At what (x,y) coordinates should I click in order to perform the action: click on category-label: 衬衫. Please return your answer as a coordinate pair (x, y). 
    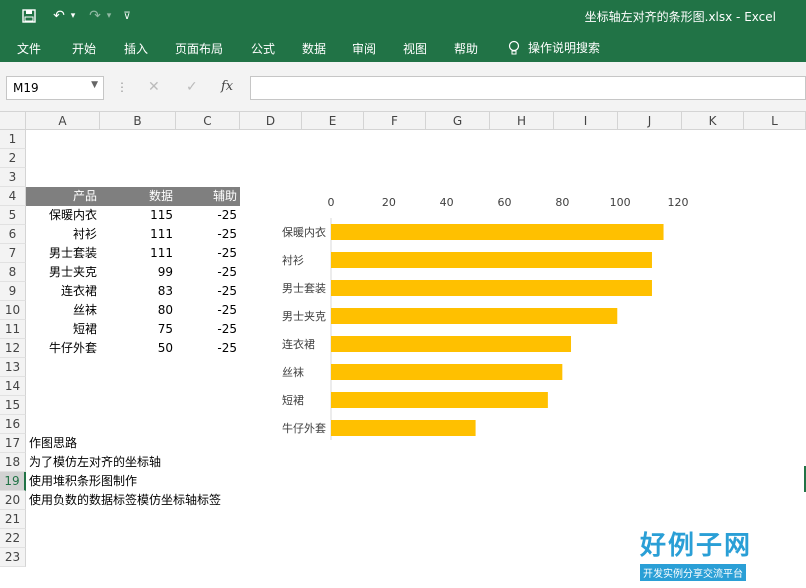
    Looking at the image, I should click on (293, 260).